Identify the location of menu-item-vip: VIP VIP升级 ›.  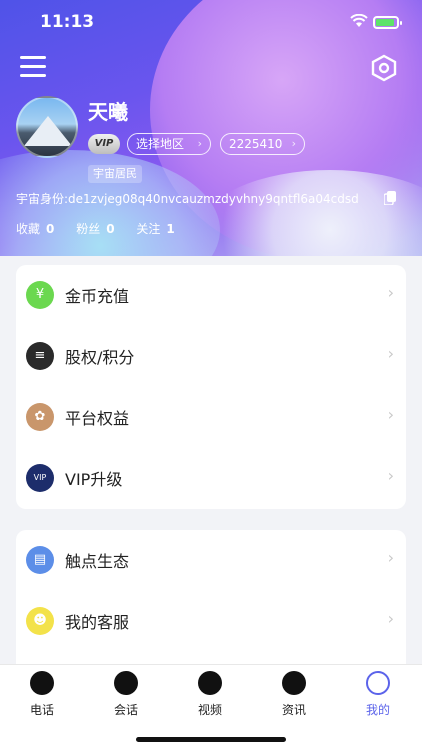
(211, 478).